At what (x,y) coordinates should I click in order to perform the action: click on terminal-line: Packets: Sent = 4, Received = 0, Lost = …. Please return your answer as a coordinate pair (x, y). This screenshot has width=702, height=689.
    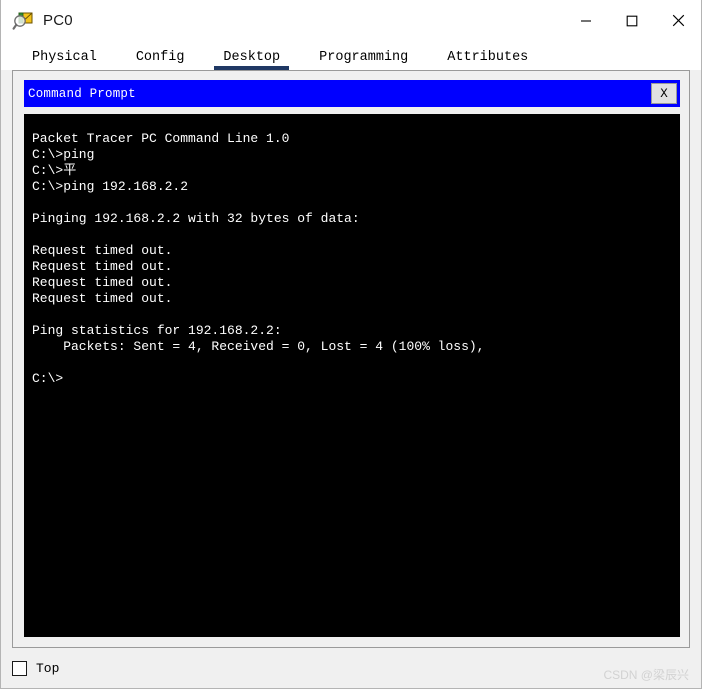
    Looking at the image, I should click on (258, 346).